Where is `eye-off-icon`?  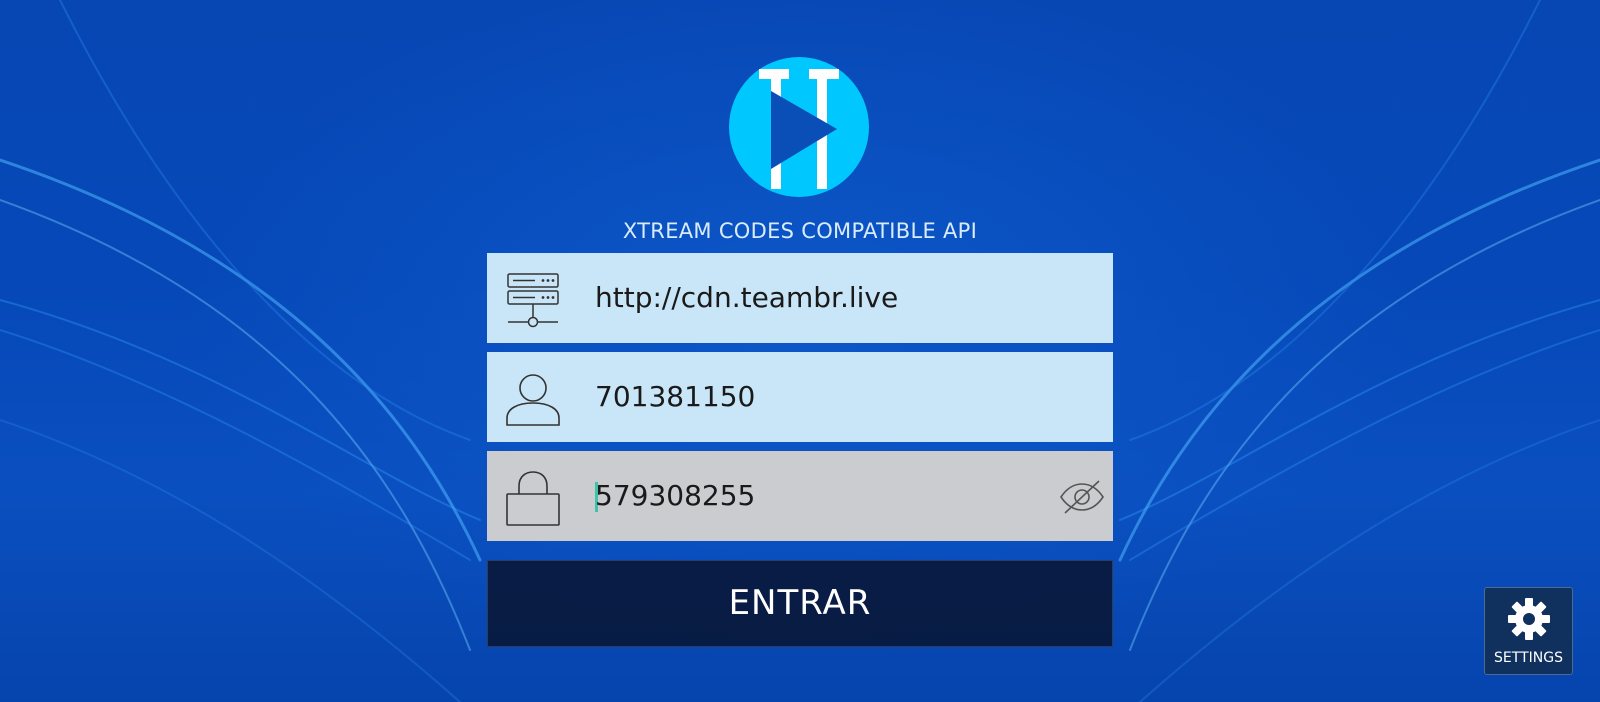 eye-off-icon is located at coordinates (1082, 497).